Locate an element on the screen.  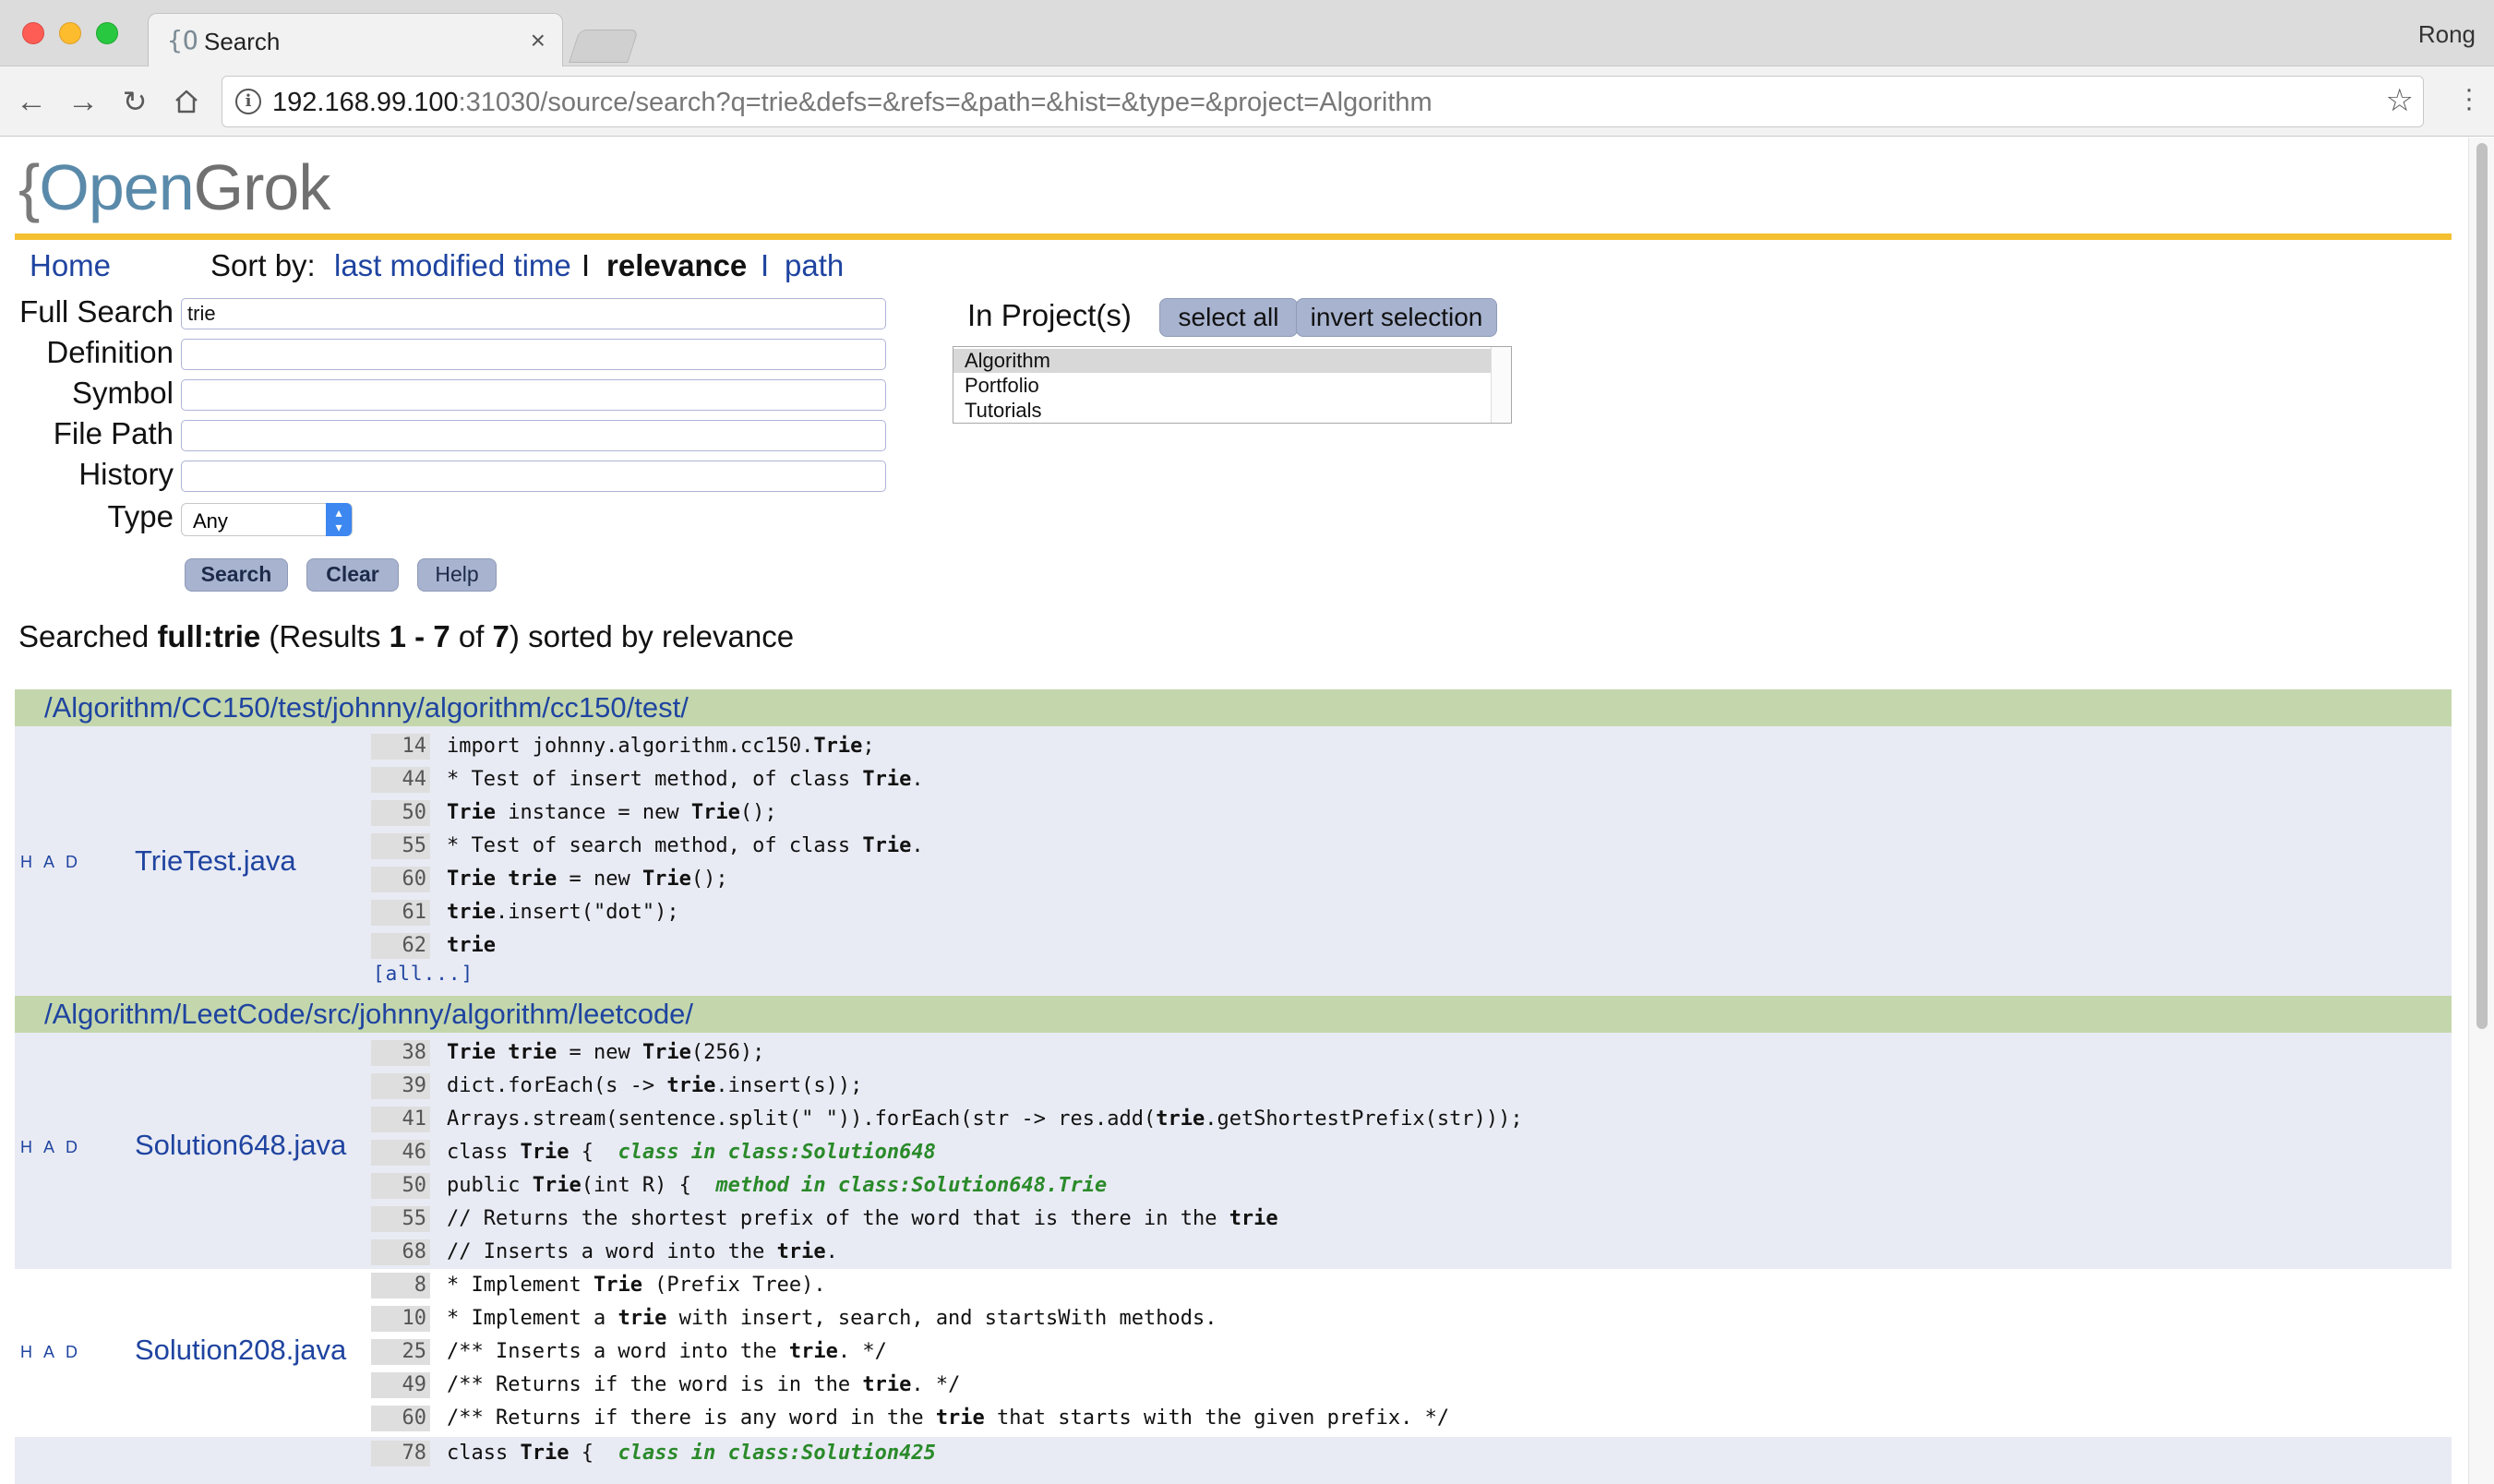
history-input is located at coordinates (533, 476).